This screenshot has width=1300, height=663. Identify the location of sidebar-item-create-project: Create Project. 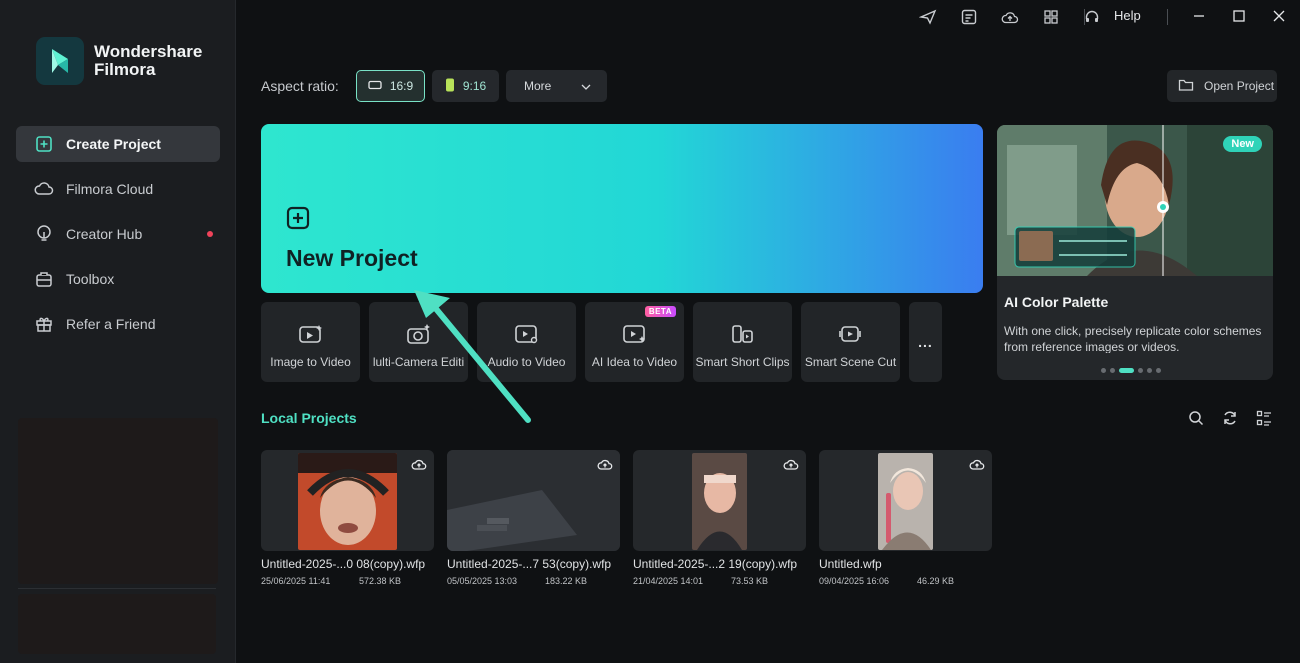
(118, 144).